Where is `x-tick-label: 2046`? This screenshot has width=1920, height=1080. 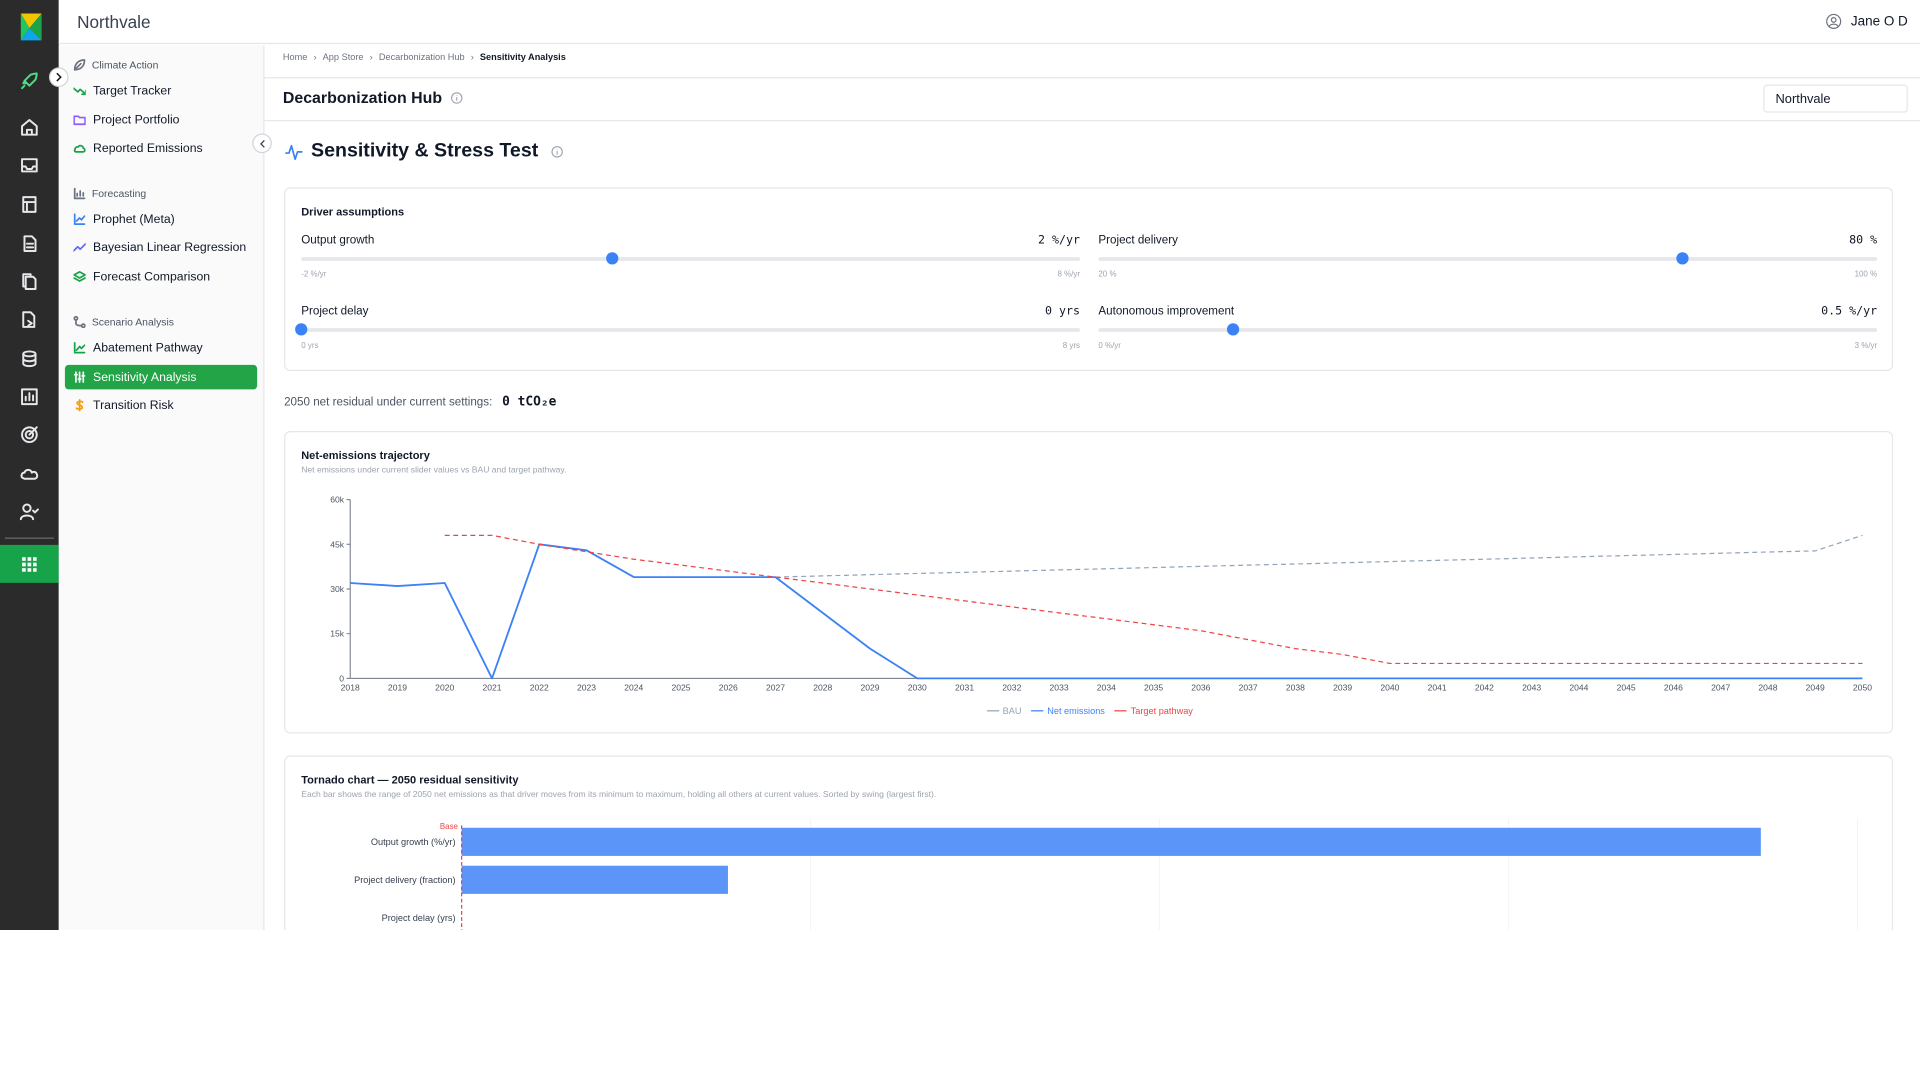 x-tick-label: 2046 is located at coordinates (1673, 688).